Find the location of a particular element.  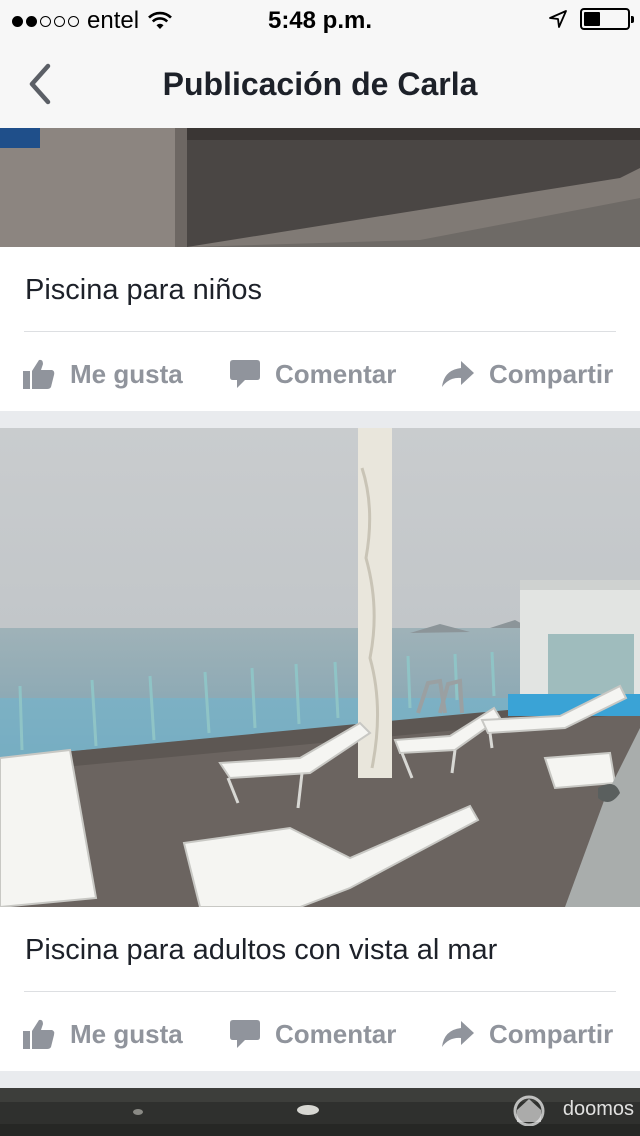

battery-level is located at coordinates (592, 19).